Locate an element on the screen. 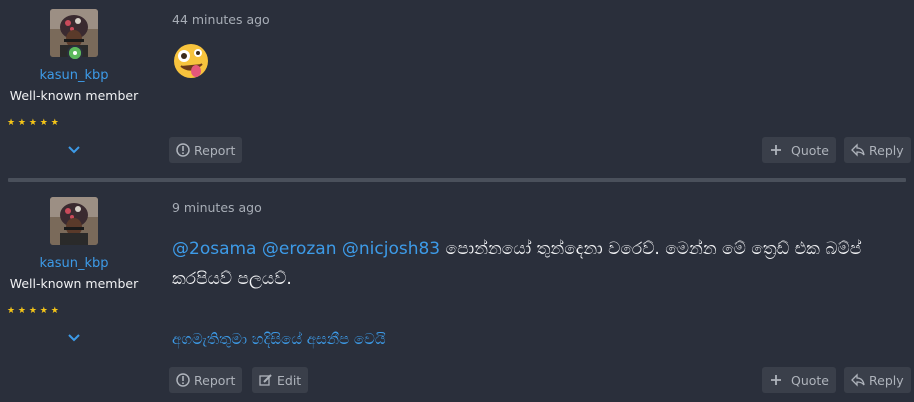  mention-link: @nicjosh83 is located at coordinates (391, 249).